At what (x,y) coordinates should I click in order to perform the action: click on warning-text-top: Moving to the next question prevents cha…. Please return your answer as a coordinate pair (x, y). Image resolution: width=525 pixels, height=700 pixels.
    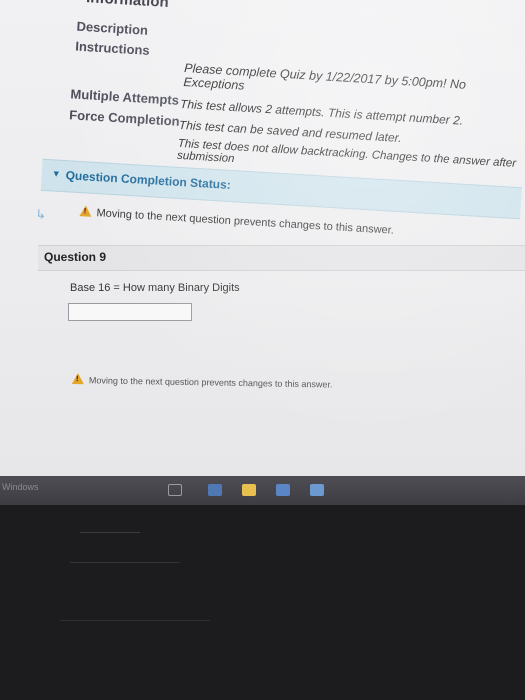
    Looking at the image, I should click on (245, 222).